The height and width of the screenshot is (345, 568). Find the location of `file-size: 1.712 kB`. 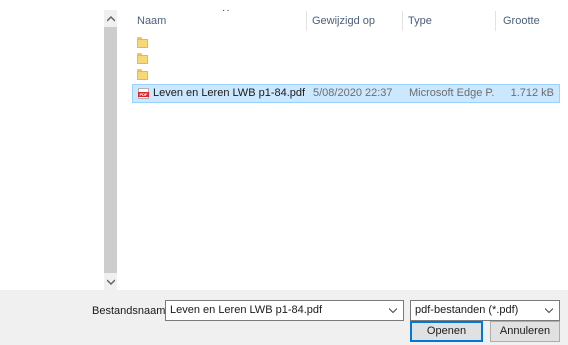

file-size: 1.712 kB is located at coordinates (532, 93).